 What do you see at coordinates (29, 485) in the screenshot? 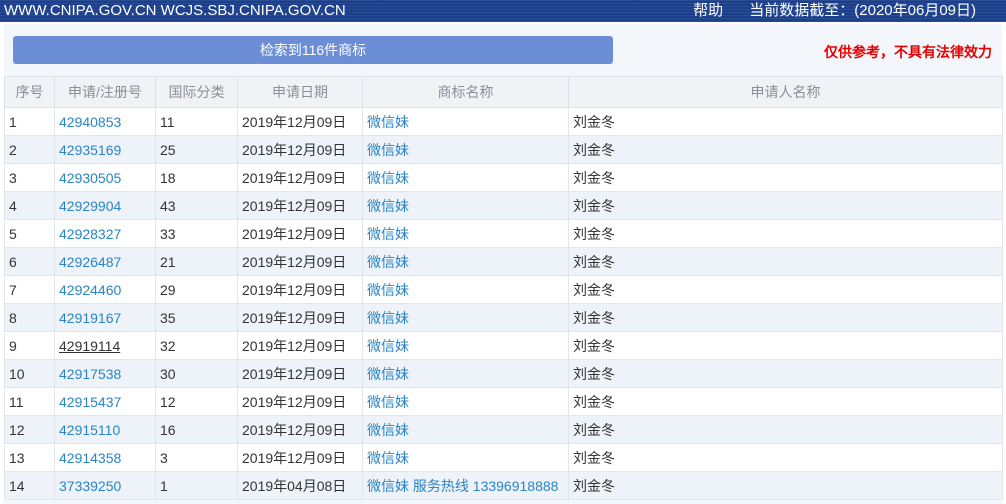
I see `table-cell: 14` at bounding box center [29, 485].